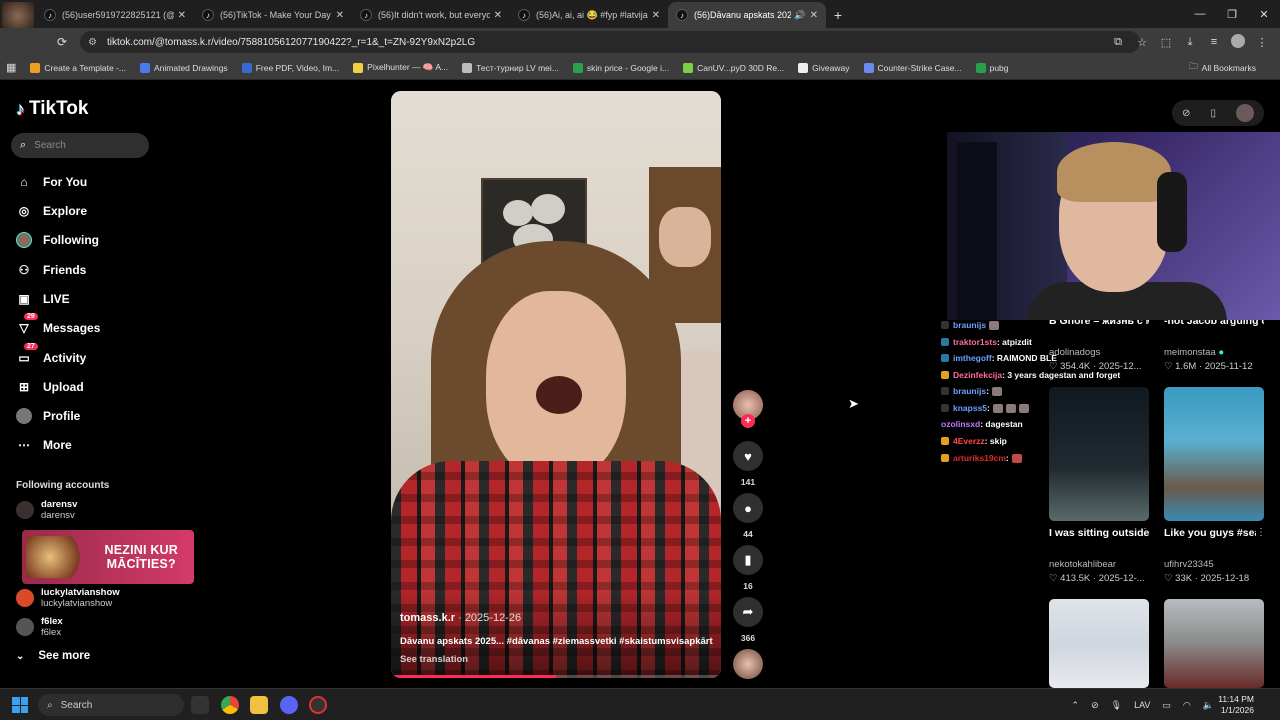 Image resolution: width=1280 pixels, height=720 pixels. What do you see at coordinates (259, 705) in the screenshot?
I see `file-explorer-icon` at bounding box center [259, 705].